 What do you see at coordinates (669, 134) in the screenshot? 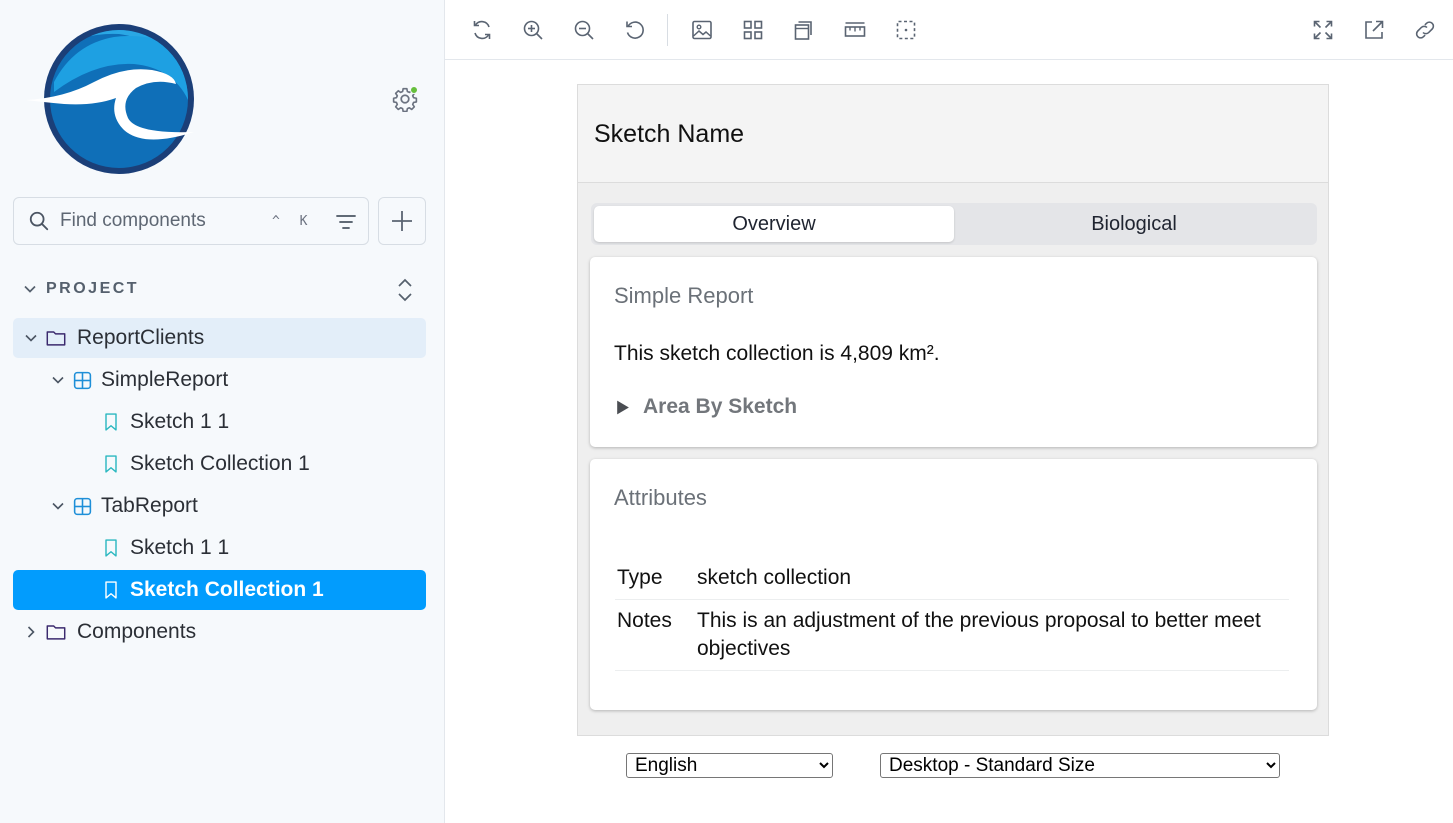
I see `report-title: Sketch Name` at bounding box center [669, 134].